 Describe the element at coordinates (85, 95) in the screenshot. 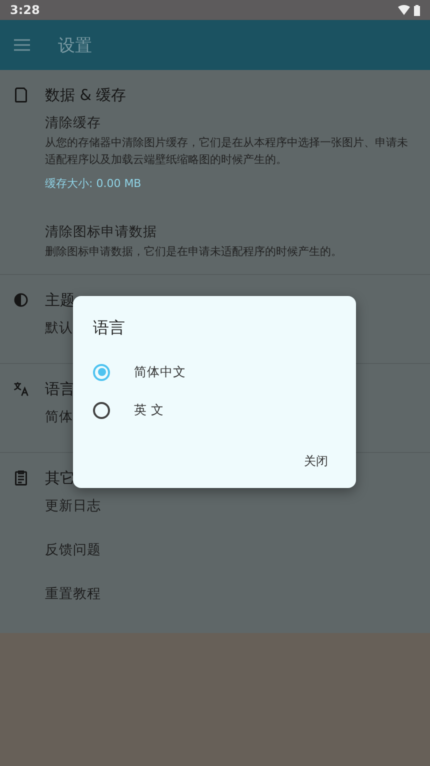

I see `section-title: 数据 & 缓存` at that location.